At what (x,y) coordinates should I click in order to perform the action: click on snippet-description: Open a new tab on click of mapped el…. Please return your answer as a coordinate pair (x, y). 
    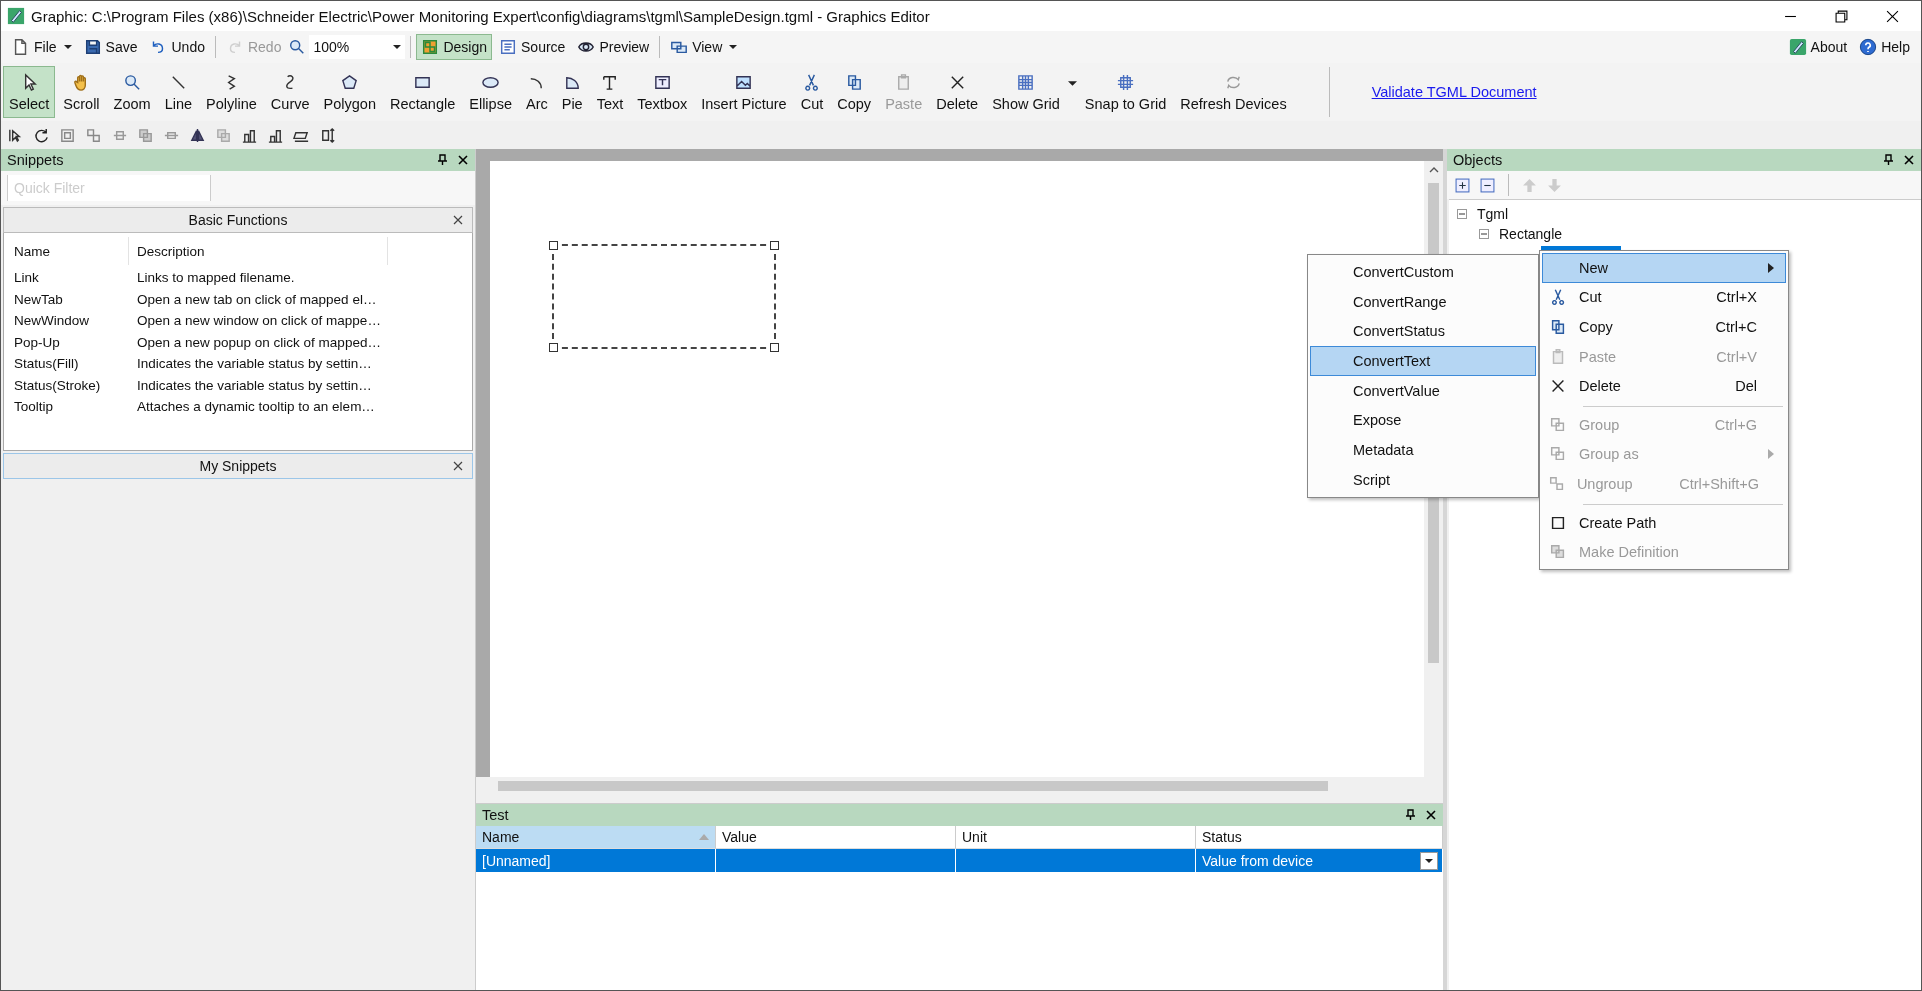
    Looking at the image, I should click on (256, 299).